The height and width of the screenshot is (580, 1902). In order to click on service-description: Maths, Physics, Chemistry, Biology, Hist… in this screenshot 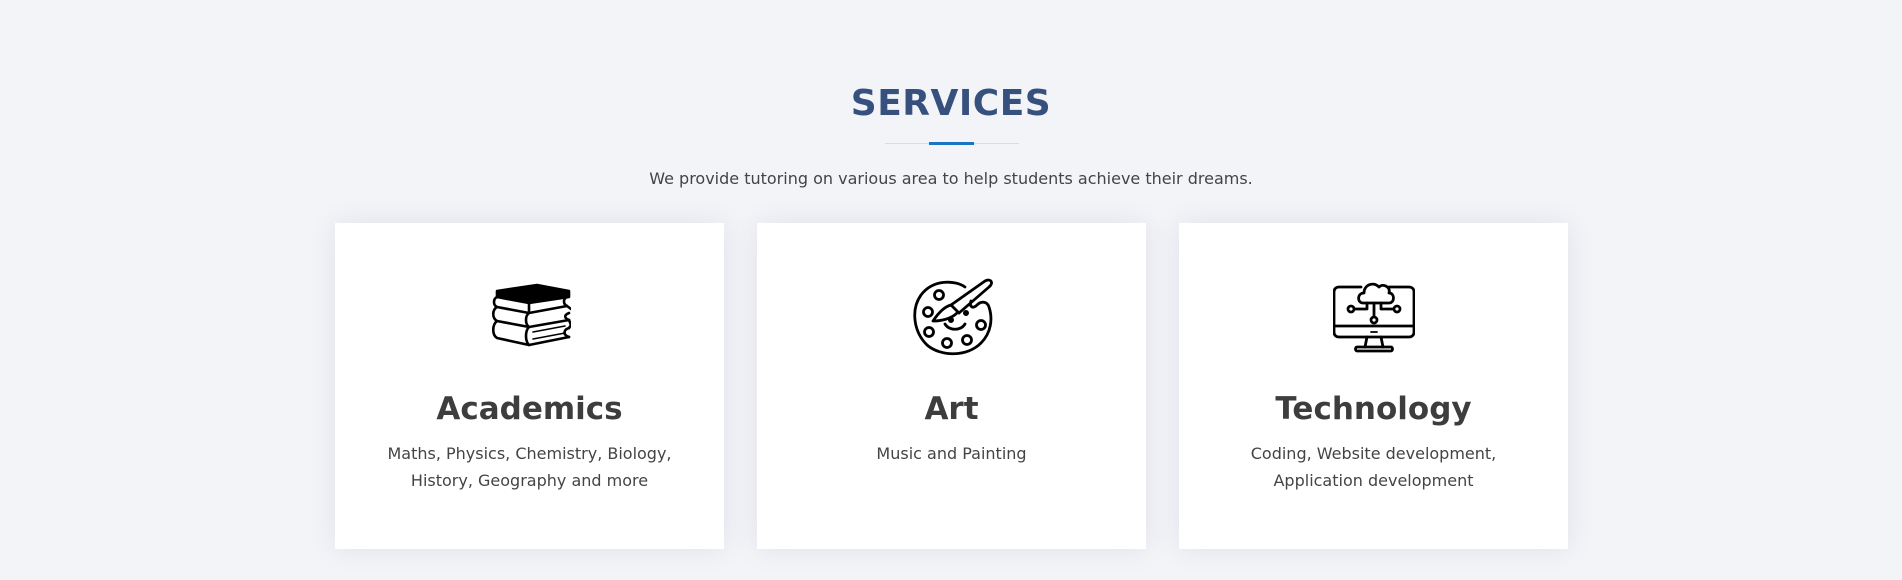, I will do `click(529, 467)`.